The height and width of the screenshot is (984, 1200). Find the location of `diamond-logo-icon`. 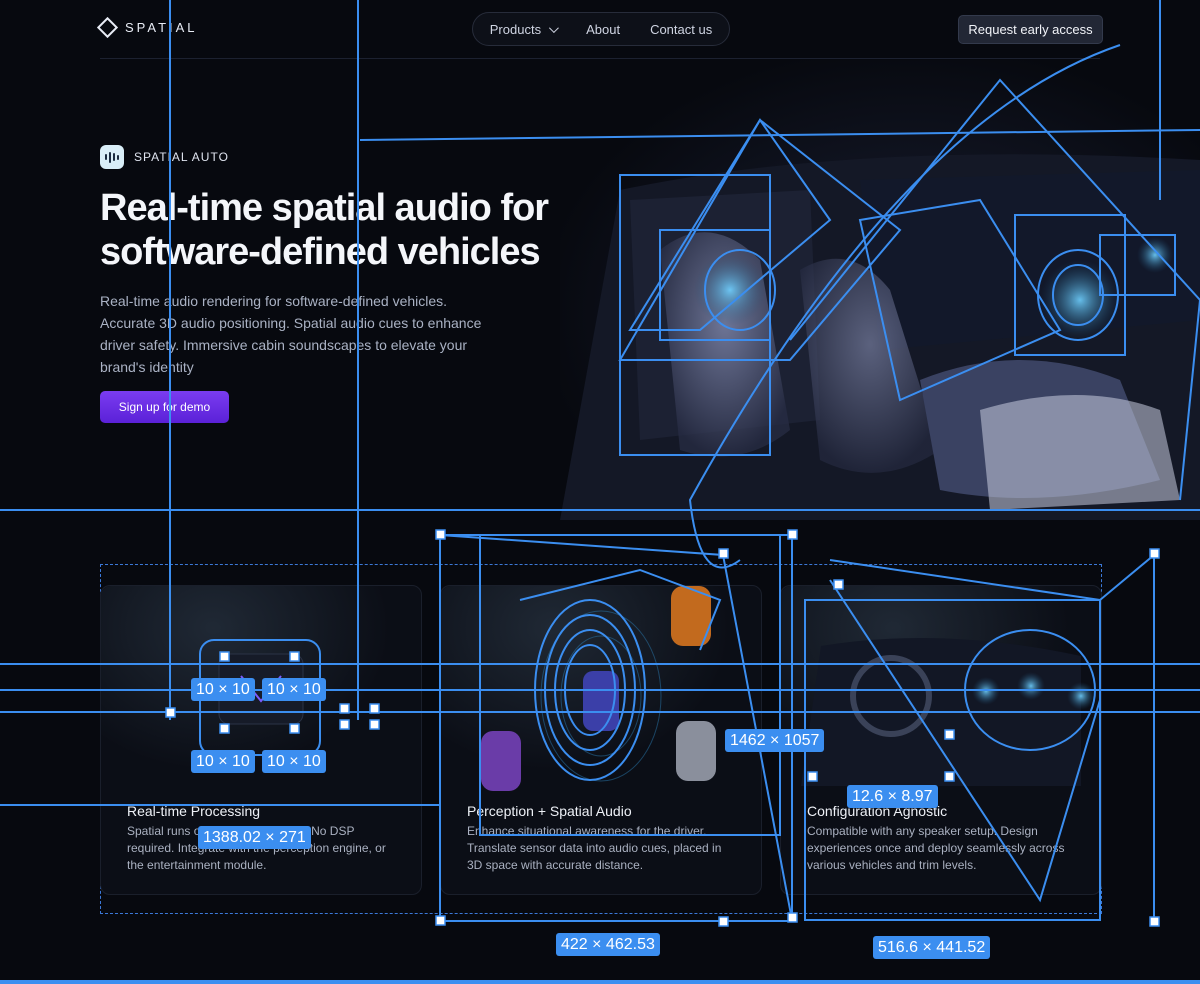

diamond-logo-icon is located at coordinates (107, 27).